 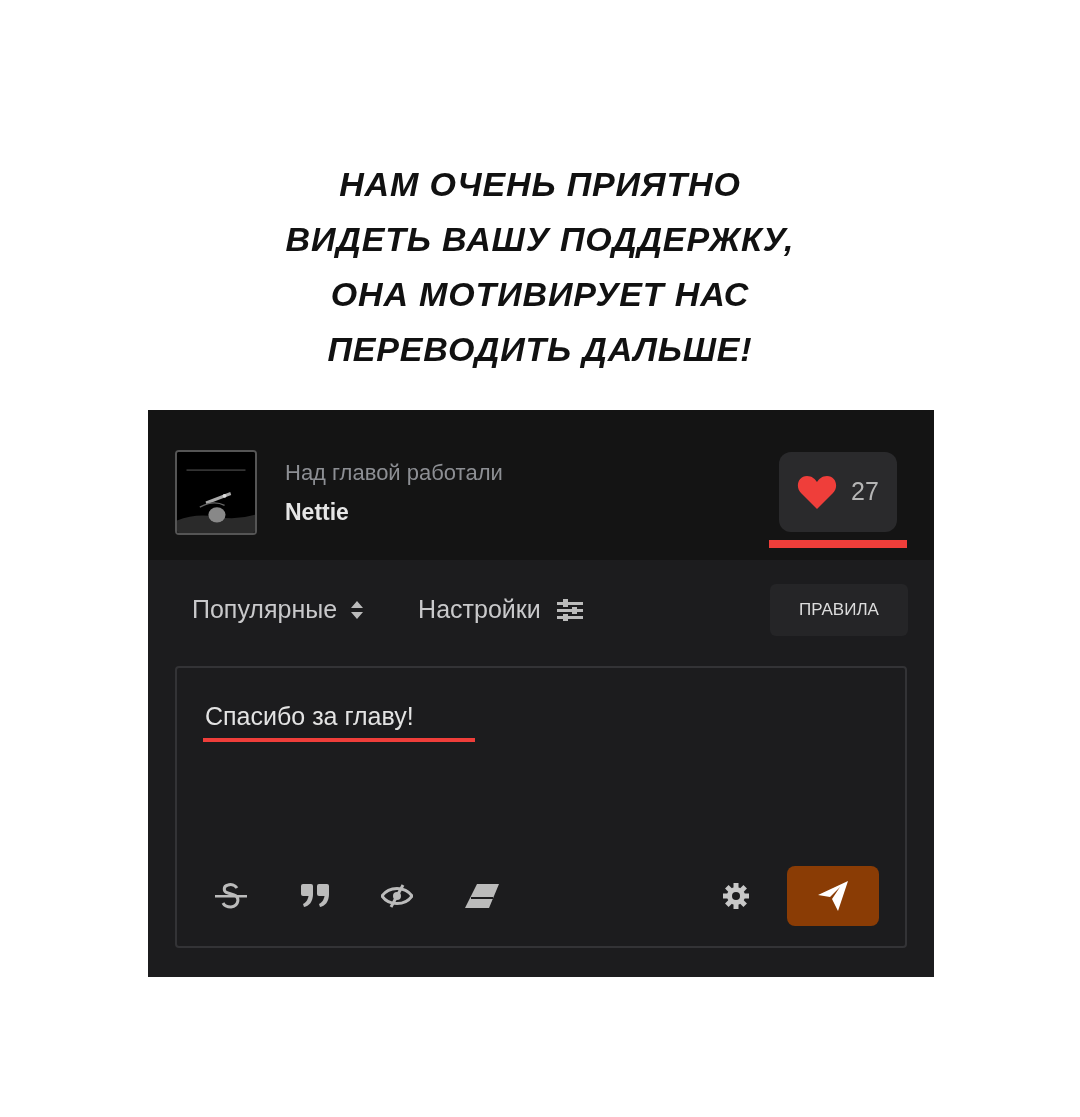 I want to click on heading-line: НАМ ОЧЕНЬ ПРИЯТНО, so click(x=540, y=184).